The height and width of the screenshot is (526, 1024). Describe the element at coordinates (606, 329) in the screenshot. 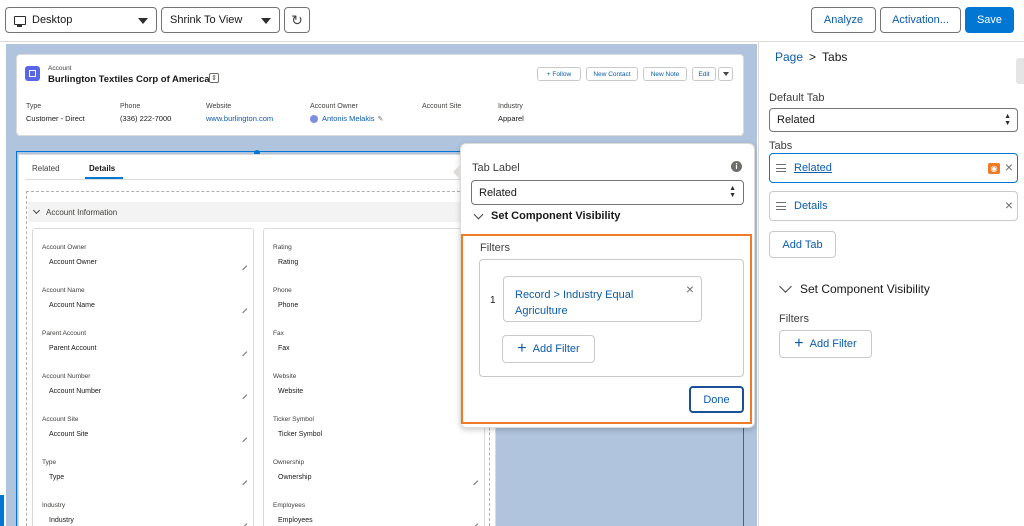

I see `highlight-annotation` at that location.